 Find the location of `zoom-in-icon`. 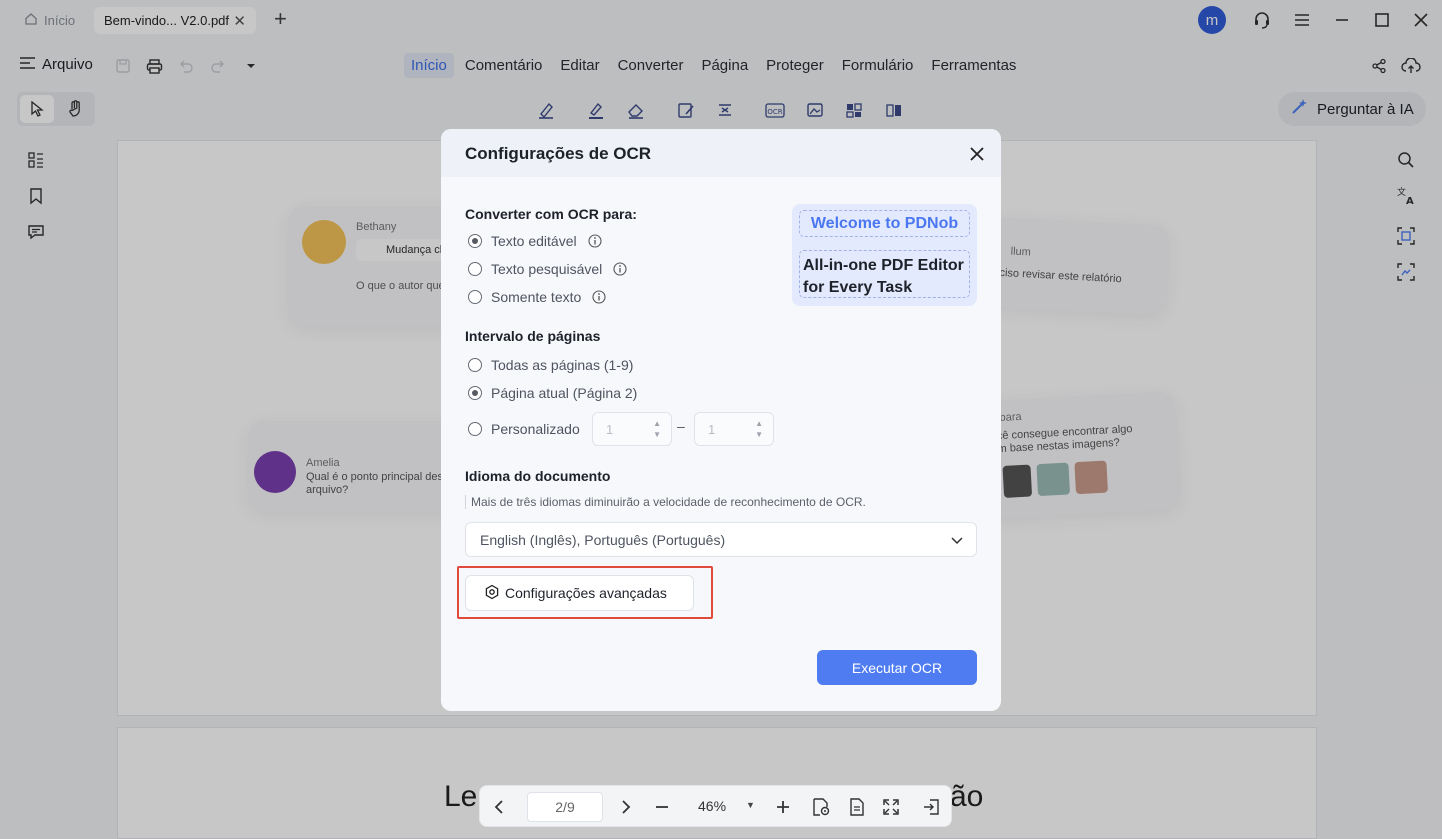

zoom-in-icon is located at coordinates (783, 807).